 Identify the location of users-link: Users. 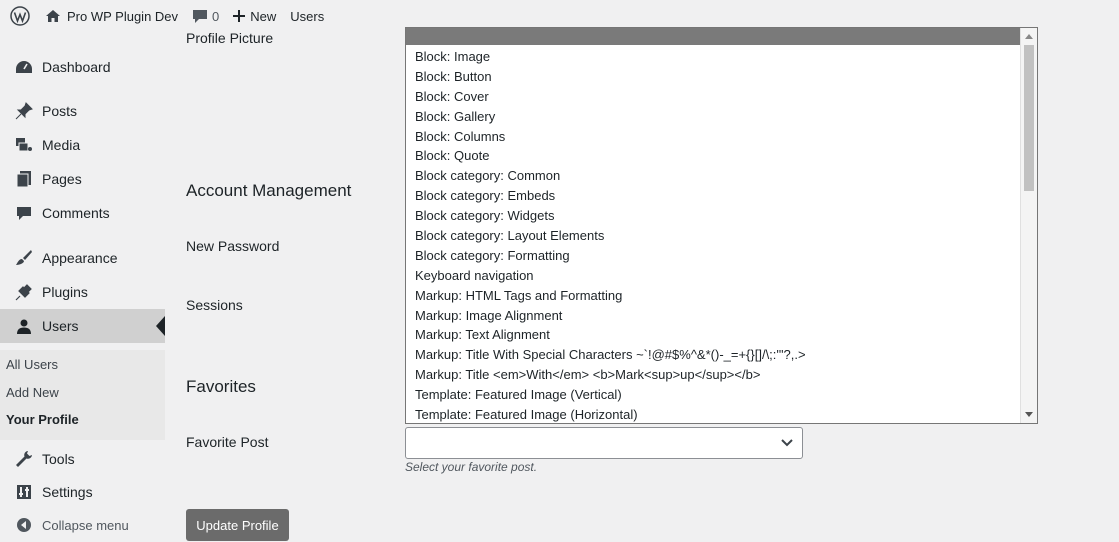
(307, 16).